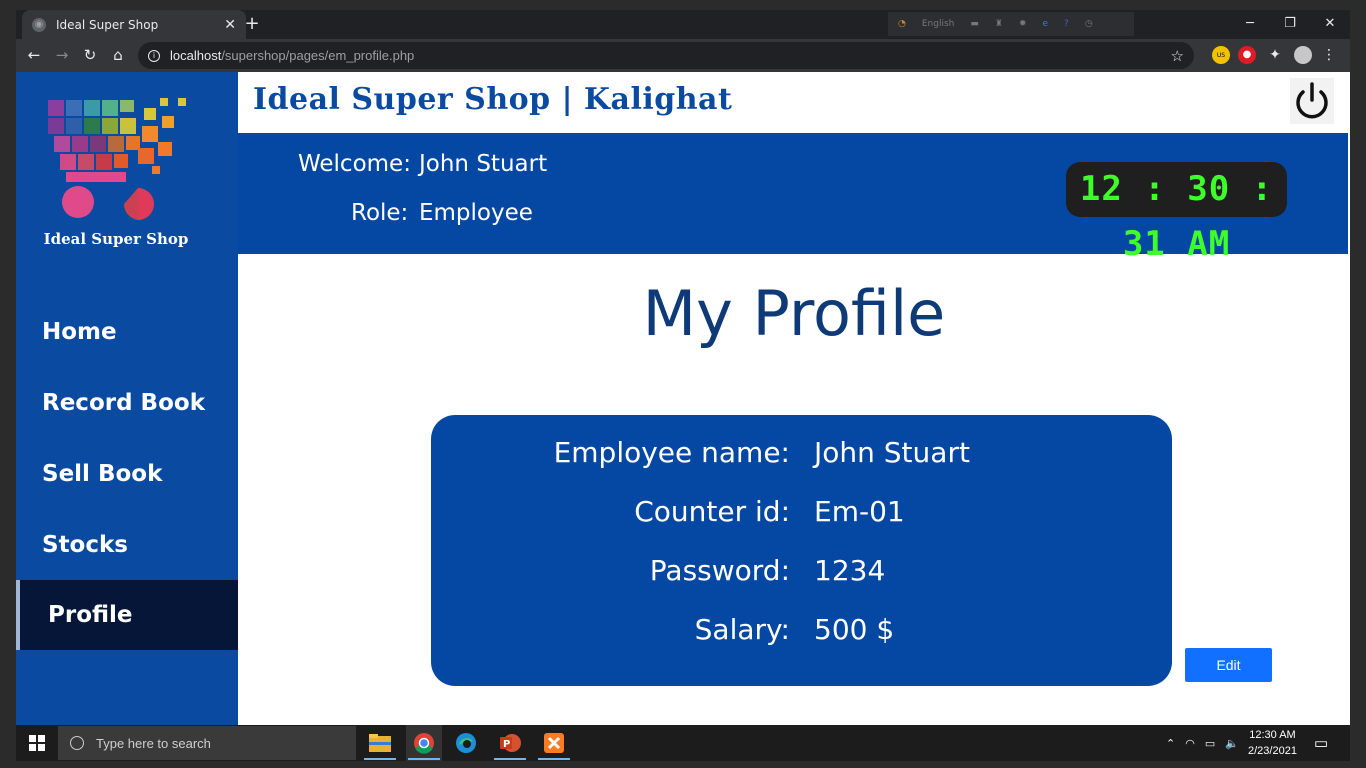 This screenshot has width=1366, height=768. I want to click on welcome-label: Welcome:, so click(354, 164).